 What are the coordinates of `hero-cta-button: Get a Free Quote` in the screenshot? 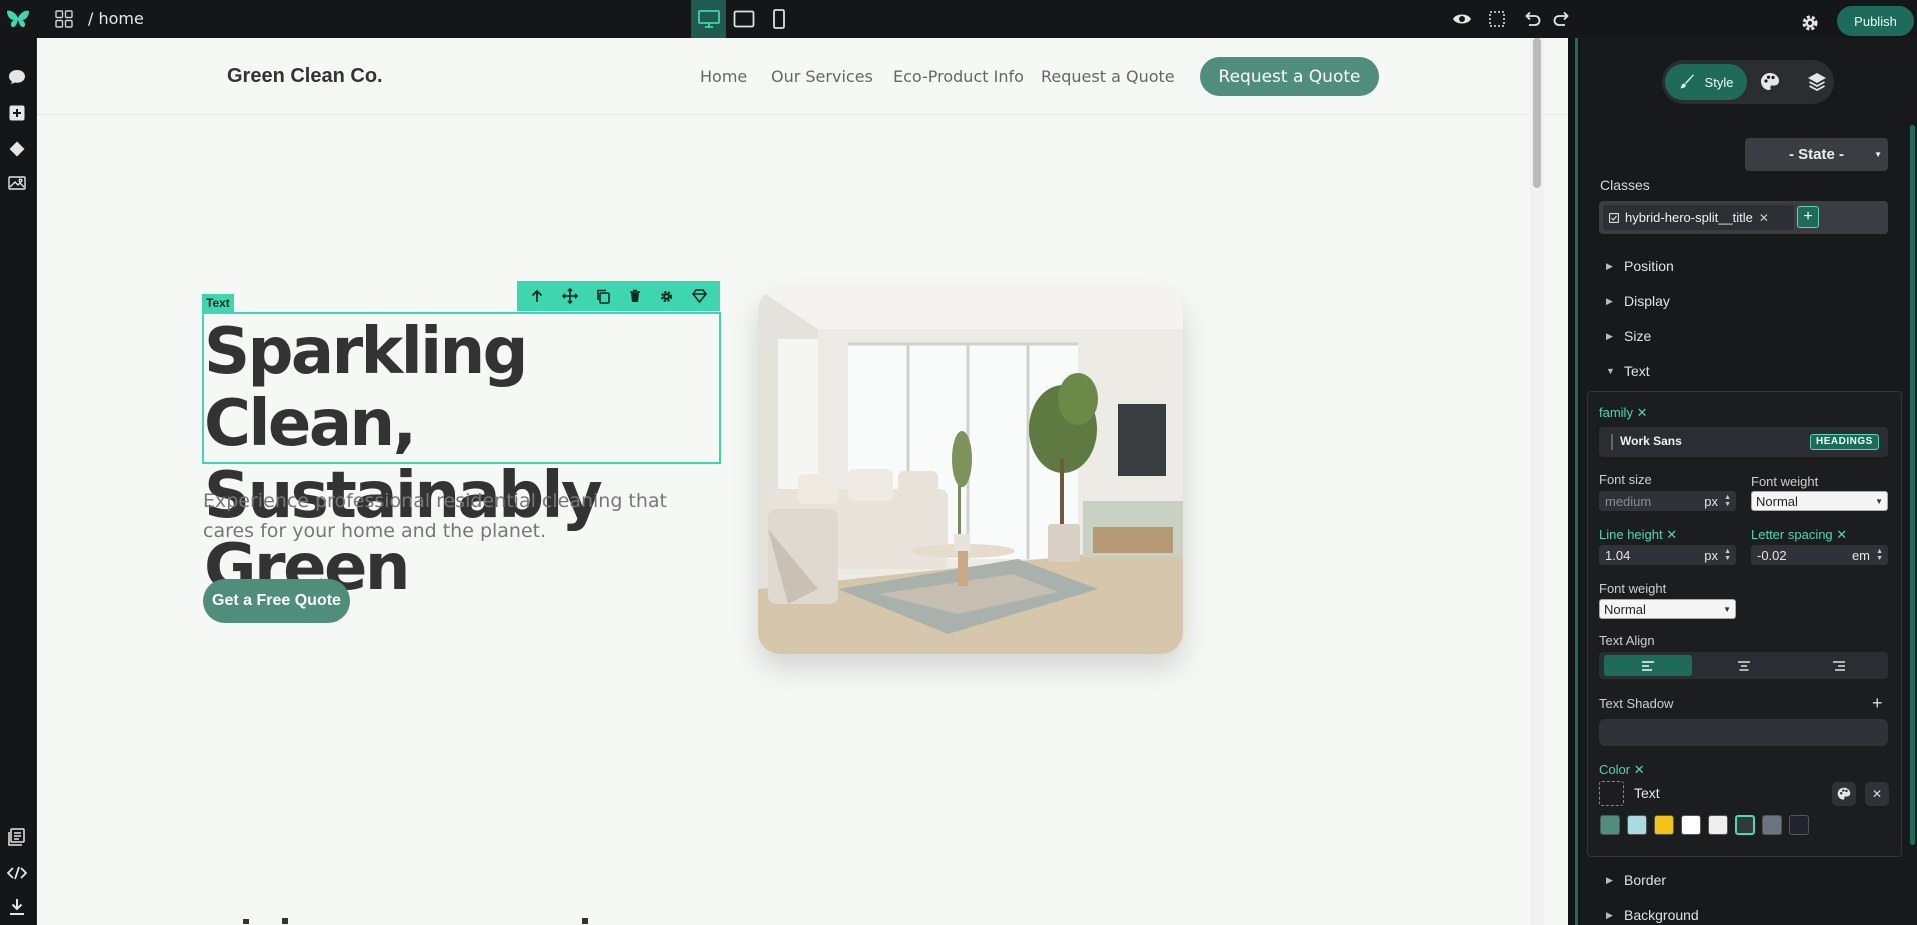 It's located at (276, 601).